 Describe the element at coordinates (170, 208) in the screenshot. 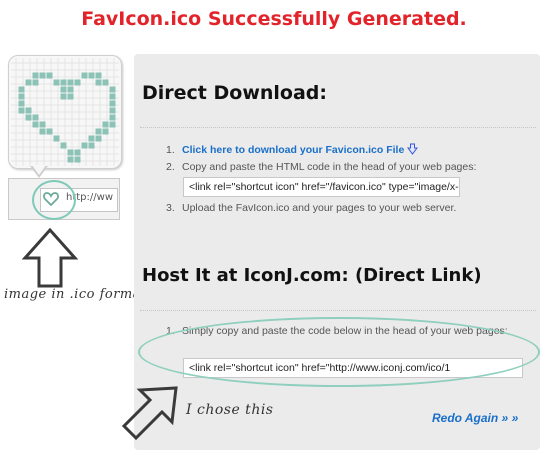

I see `step-number: 3.` at that location.